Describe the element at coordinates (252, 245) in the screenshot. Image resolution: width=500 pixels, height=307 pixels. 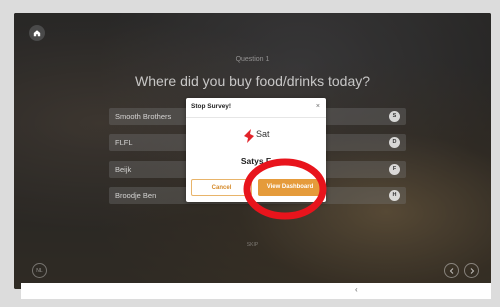
I see `skip-link: SKIP` at that location.